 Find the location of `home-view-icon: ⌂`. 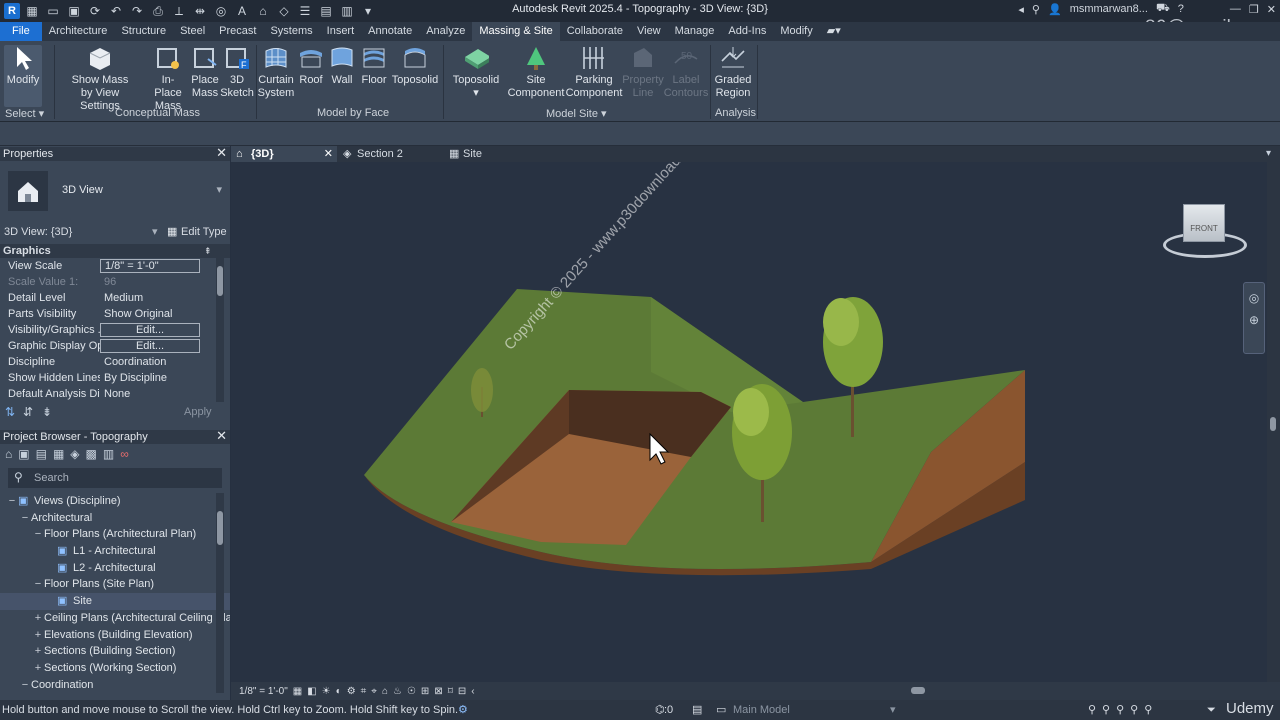

home-view-icon: ⌂ is located at coordinates (8, 454).